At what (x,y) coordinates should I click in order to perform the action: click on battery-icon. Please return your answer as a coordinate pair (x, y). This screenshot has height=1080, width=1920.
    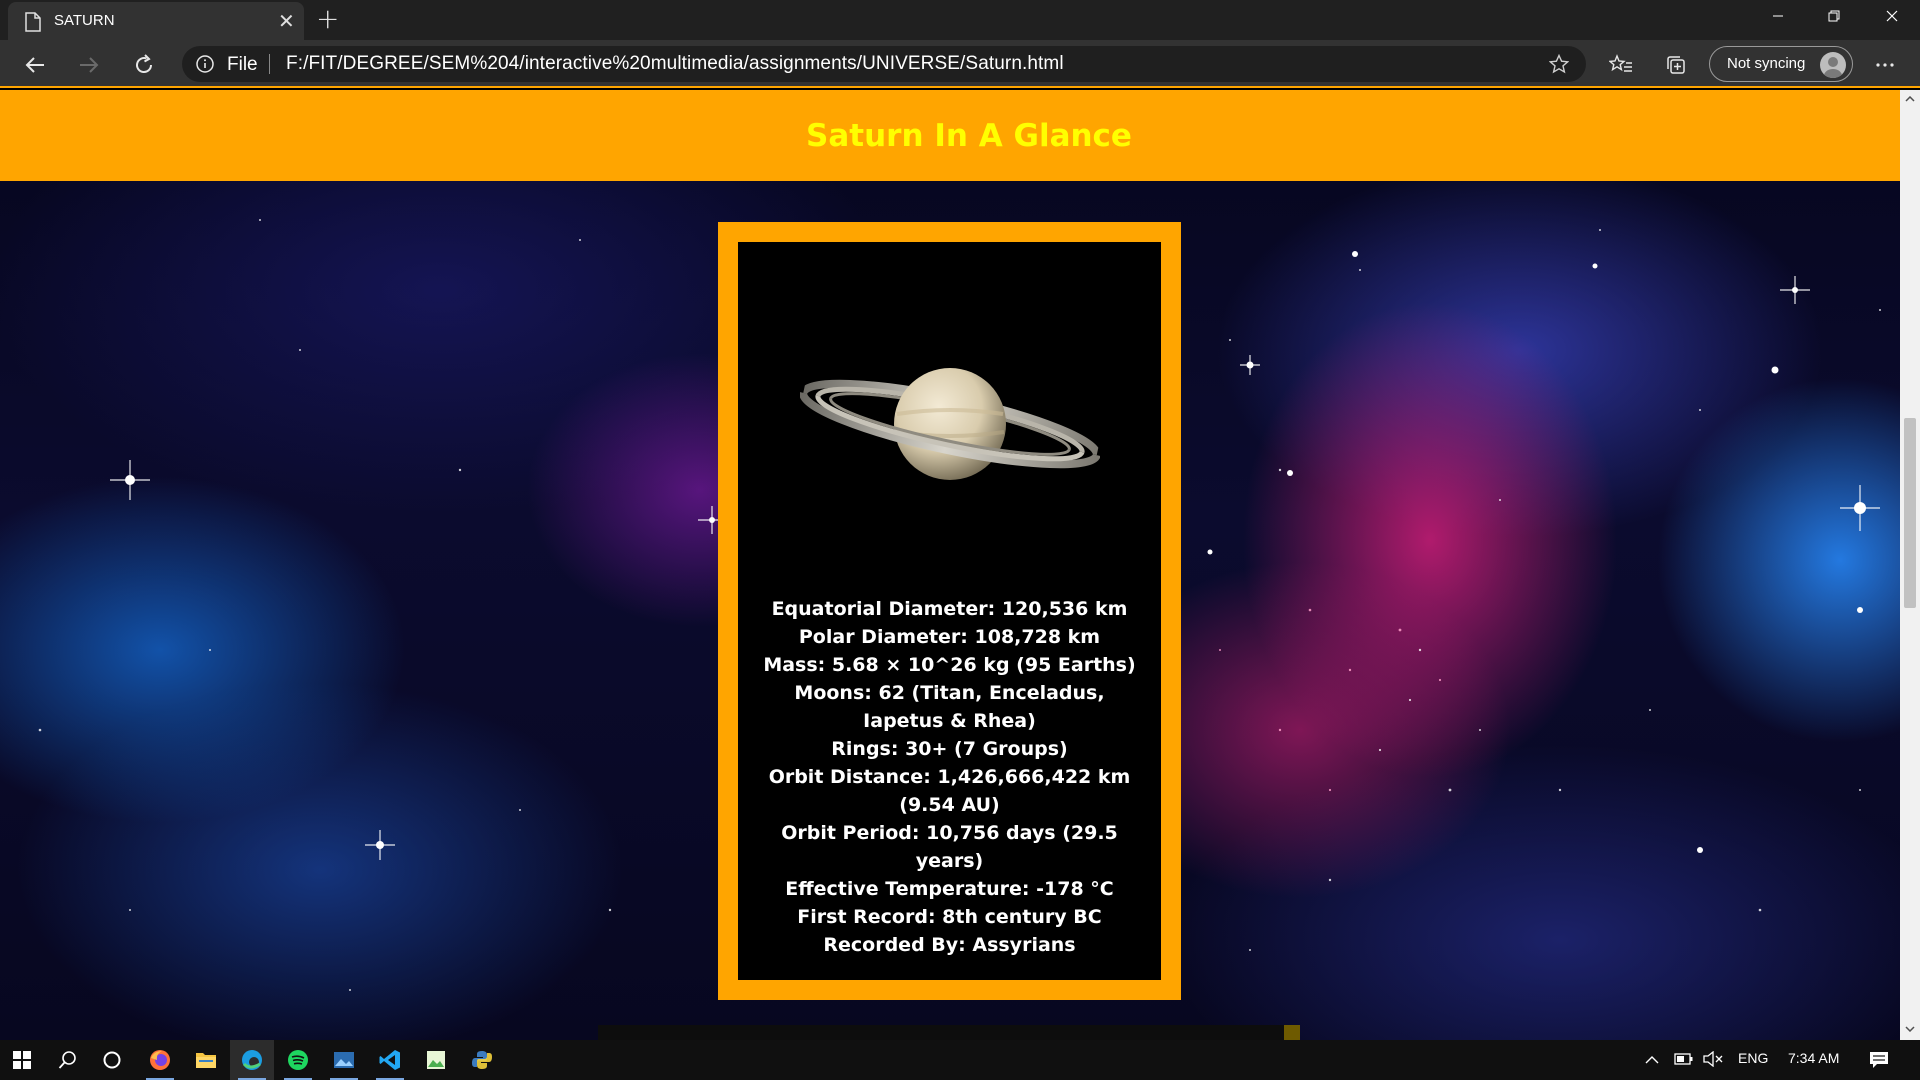
    Looking at the image, I should click on (1684, 1060).